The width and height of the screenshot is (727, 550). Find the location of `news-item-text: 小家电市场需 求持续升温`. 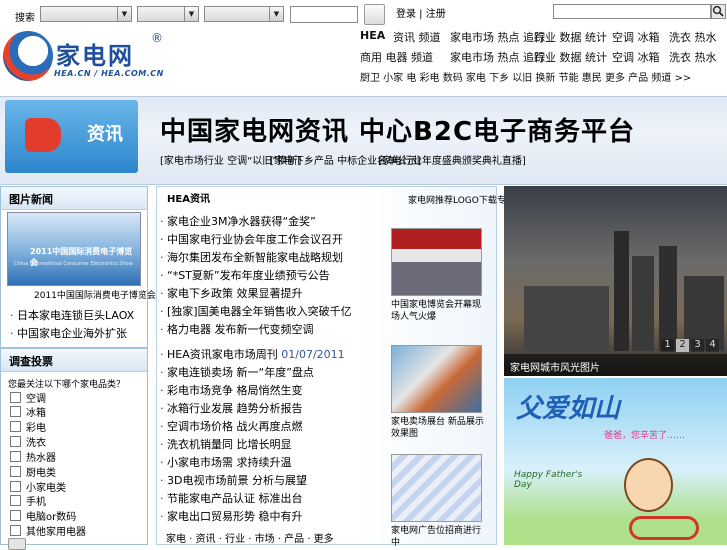

news-item-text: 小家电市场需 求持续升温 is located at coordinates (229, 462).